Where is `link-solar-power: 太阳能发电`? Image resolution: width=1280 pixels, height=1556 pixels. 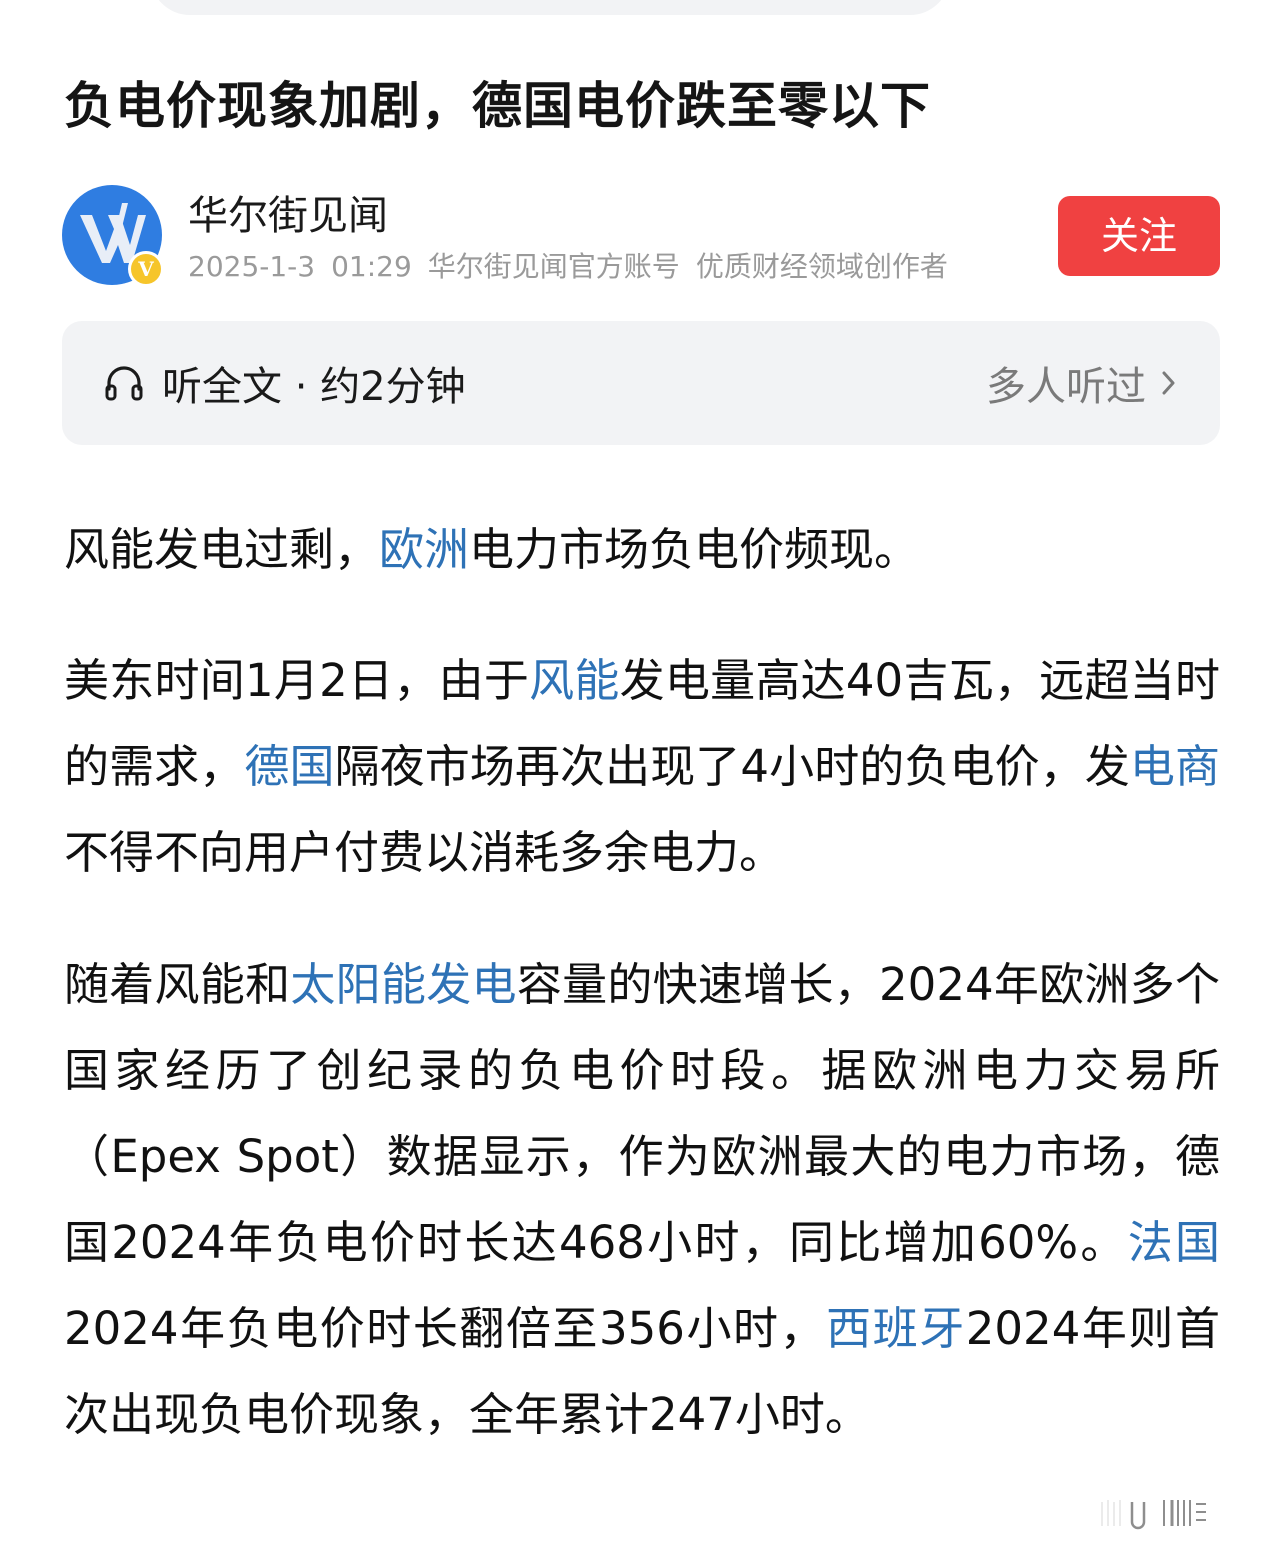 link-solar-power: 太阳能发电 is located at coordinates (403, 984).